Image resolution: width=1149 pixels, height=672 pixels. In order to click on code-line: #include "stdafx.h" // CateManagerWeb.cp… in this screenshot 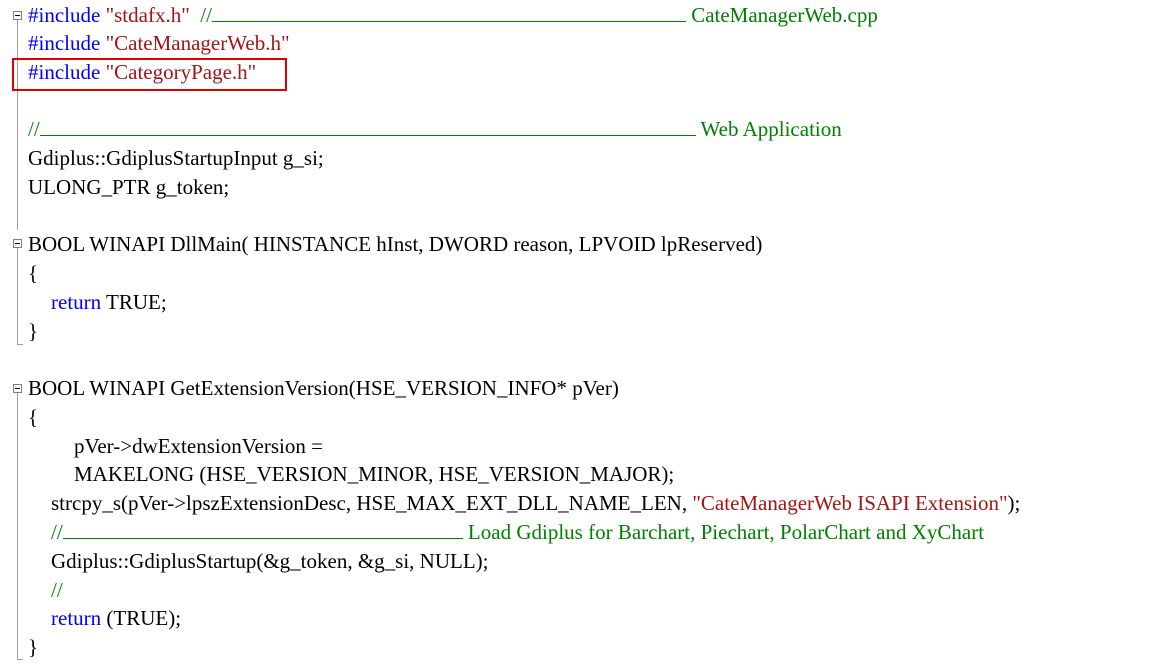, I will do `click(453, 15)`.